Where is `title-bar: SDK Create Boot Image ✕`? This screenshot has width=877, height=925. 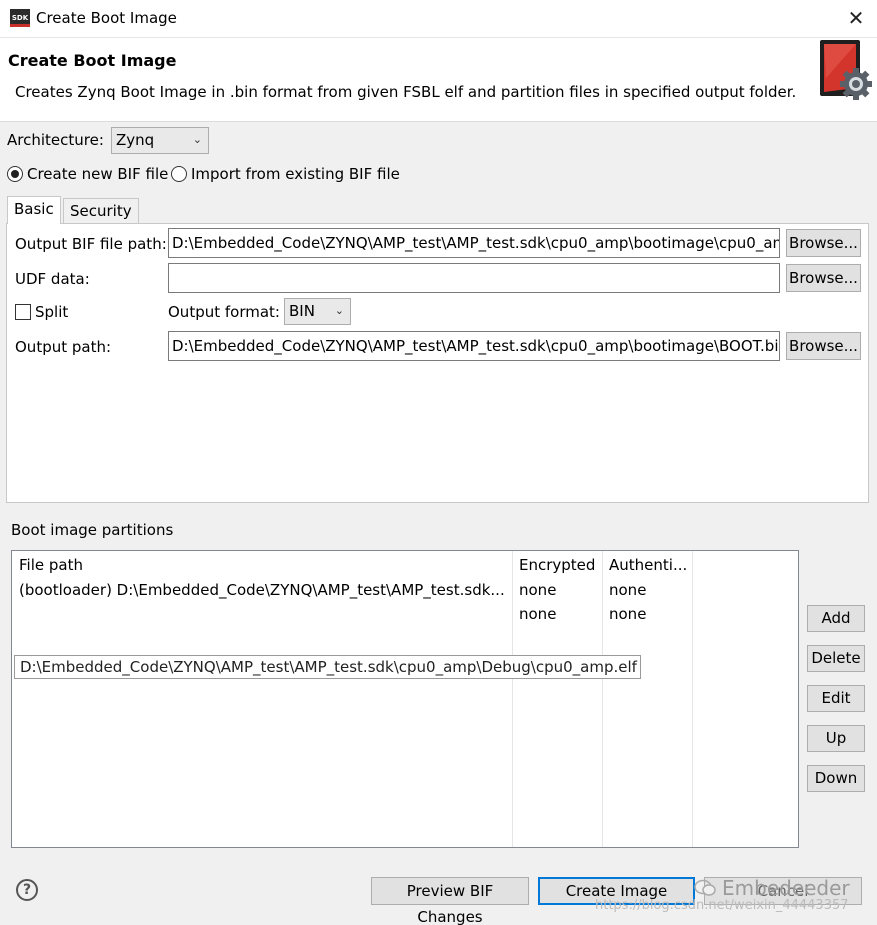 title-bar: SDK Create Boot Image ✕ is located at coordinates (438, 19).